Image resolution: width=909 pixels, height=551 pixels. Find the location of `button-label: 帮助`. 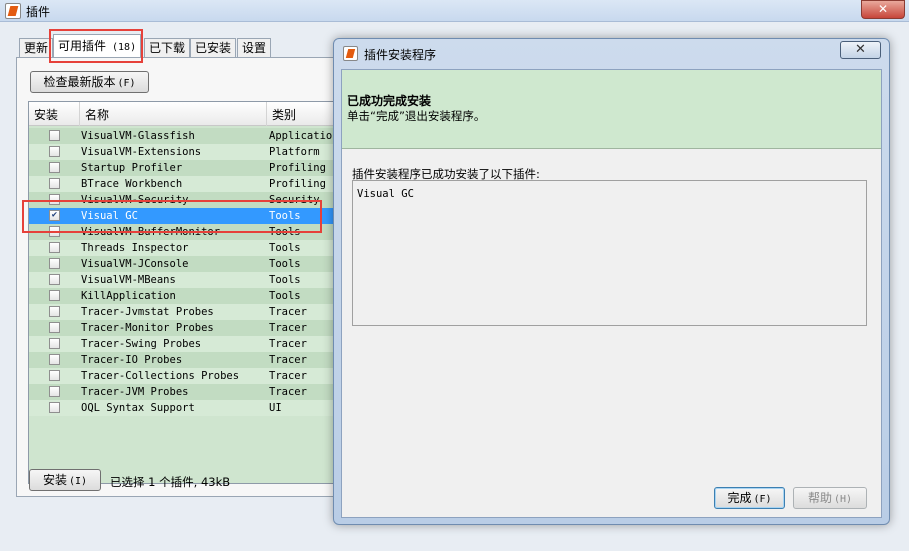

button-label: 帮助 is located at coordinates (819, 498).